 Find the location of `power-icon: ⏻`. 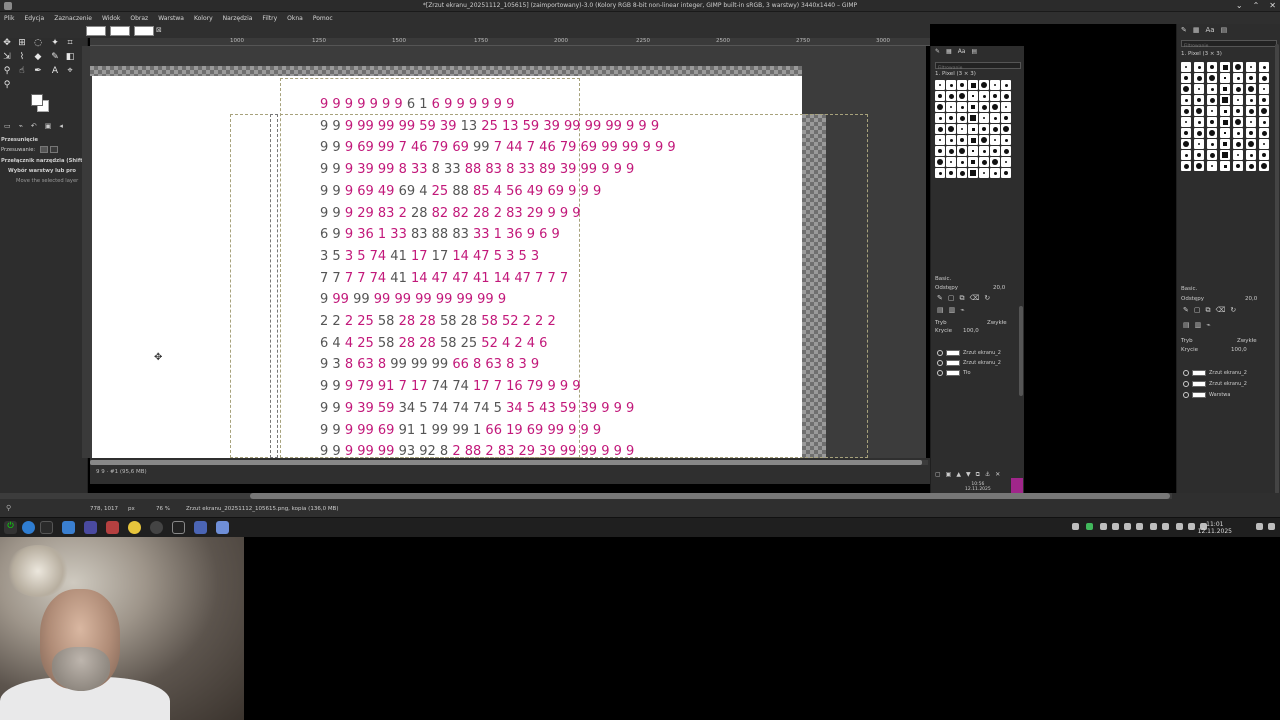

power-icon: ⏻ is located at coordinates (10, 527).